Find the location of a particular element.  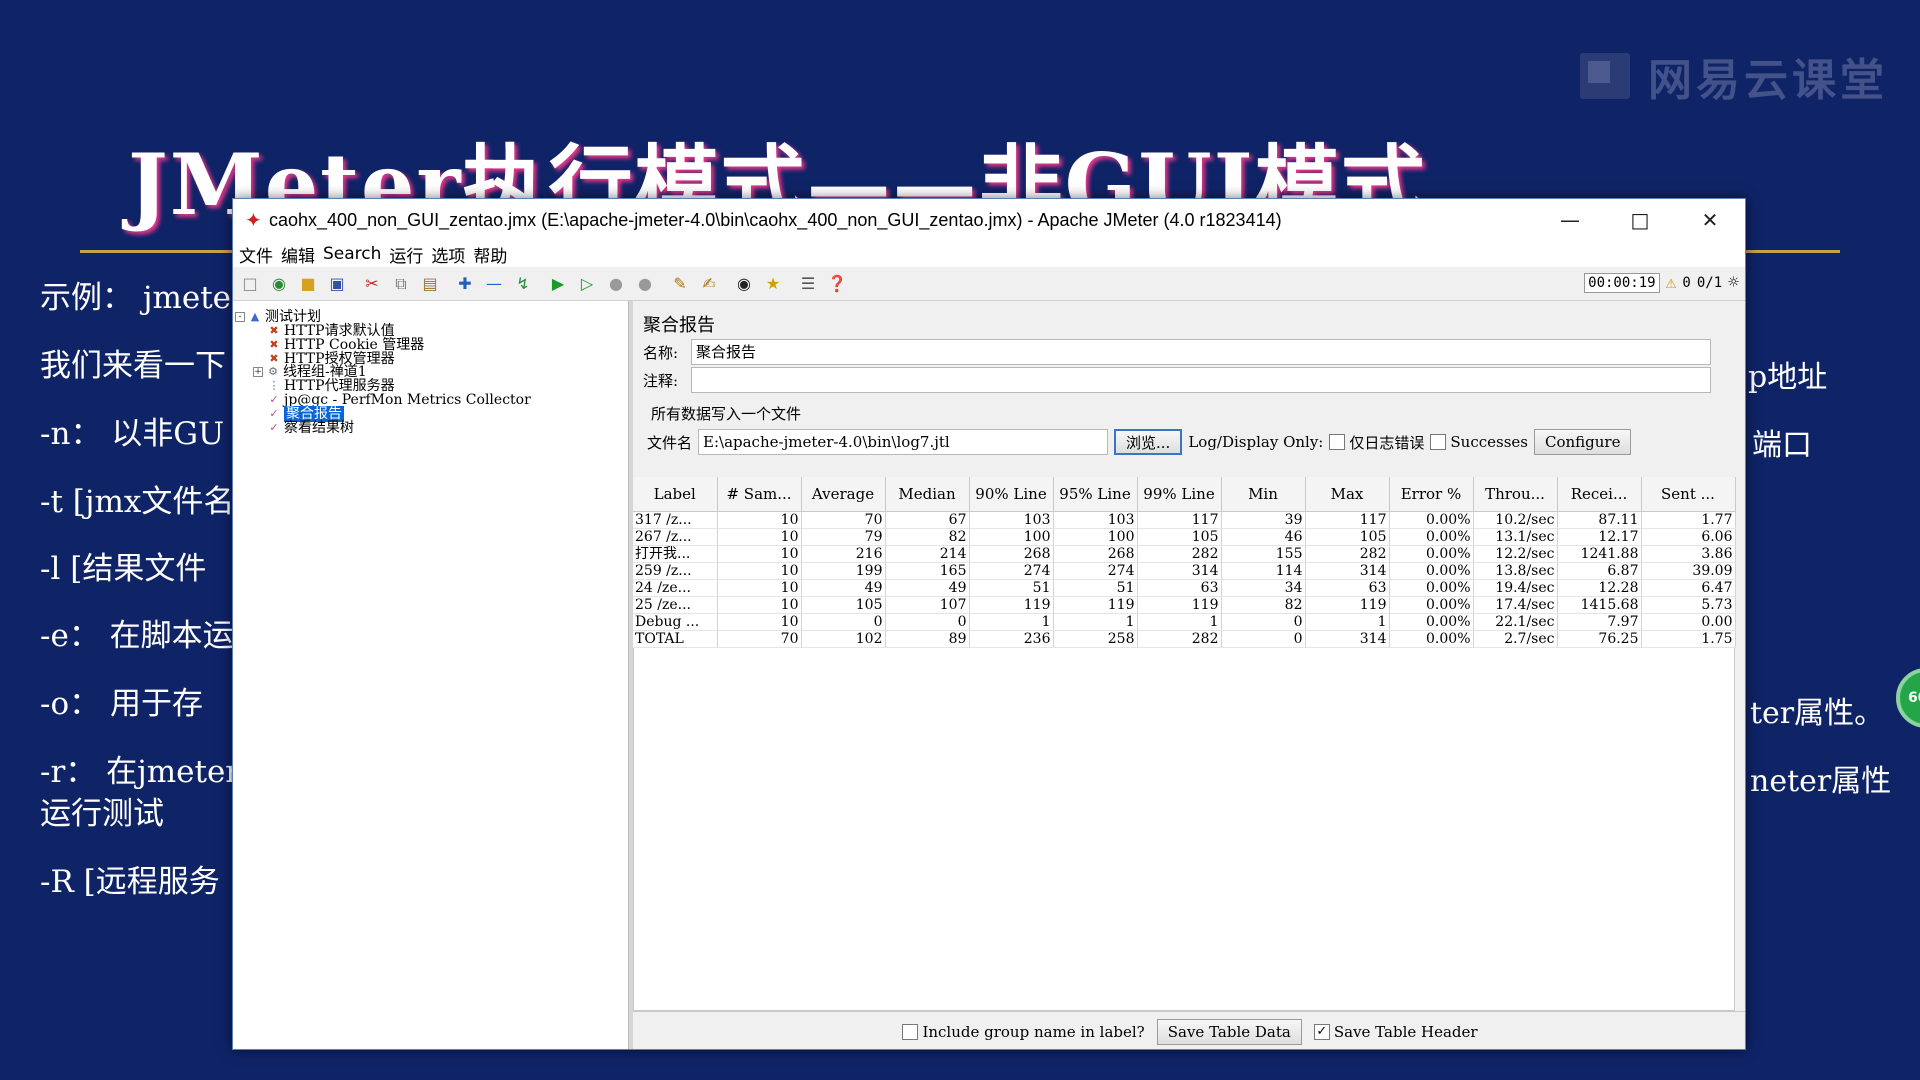

column-header: Min is located at coordinates (1263, 494).